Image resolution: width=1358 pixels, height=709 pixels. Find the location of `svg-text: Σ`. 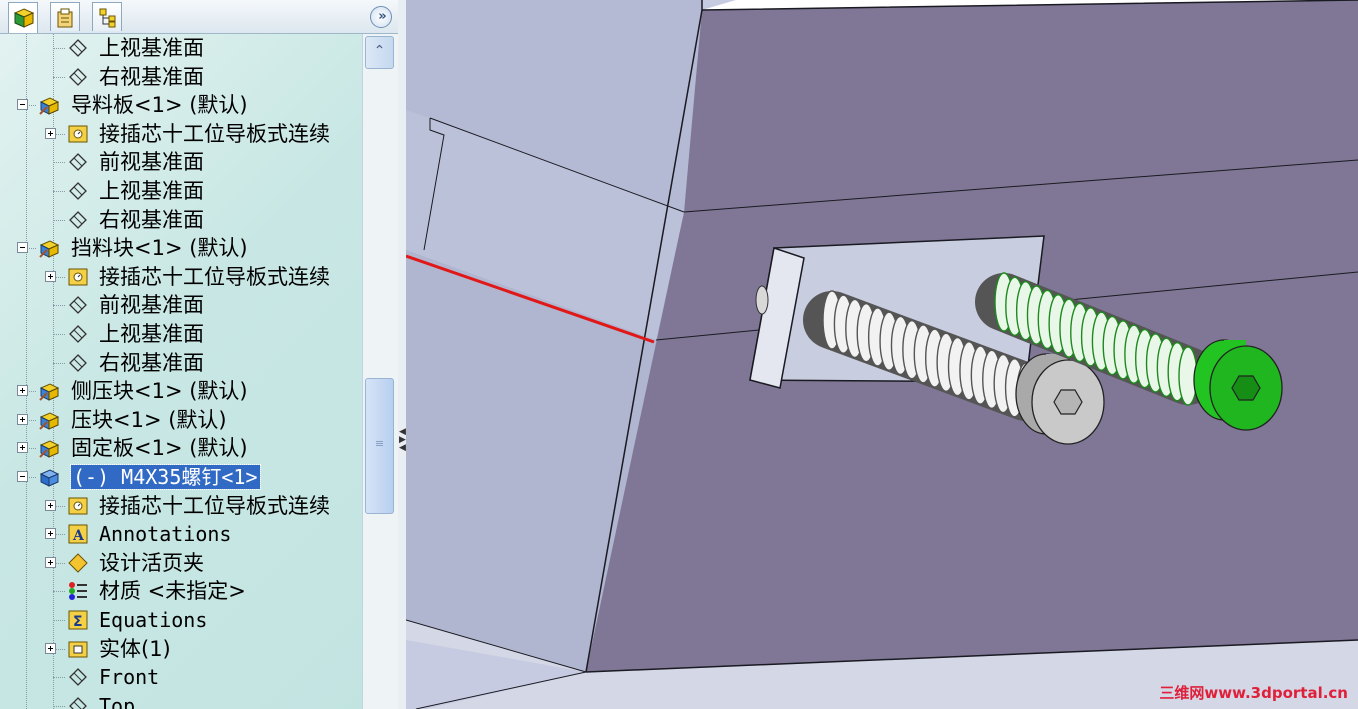

svg-text: Σ is located at coordinates (78, 622).